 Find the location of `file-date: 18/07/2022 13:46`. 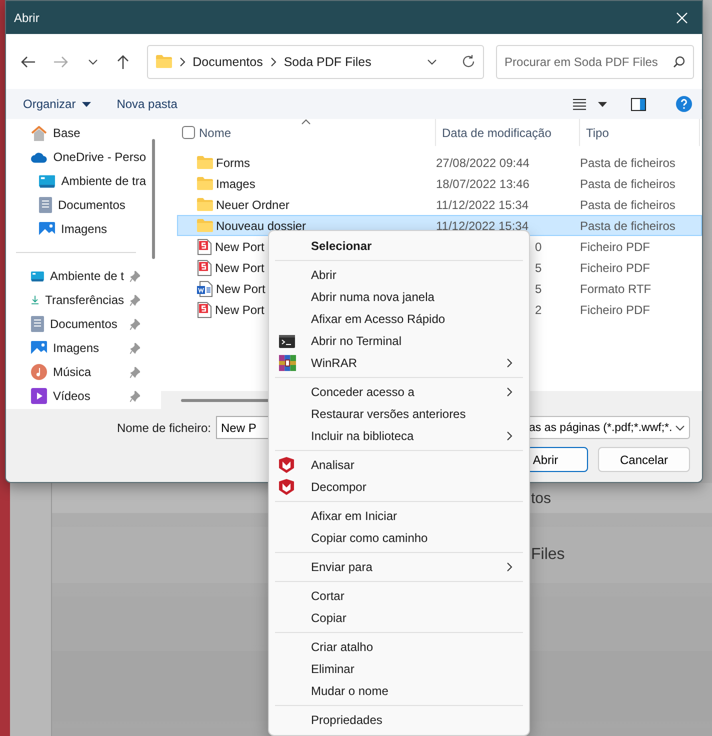

file-date: 18/07/2022 13:46 is located at coordinates (483, 183).